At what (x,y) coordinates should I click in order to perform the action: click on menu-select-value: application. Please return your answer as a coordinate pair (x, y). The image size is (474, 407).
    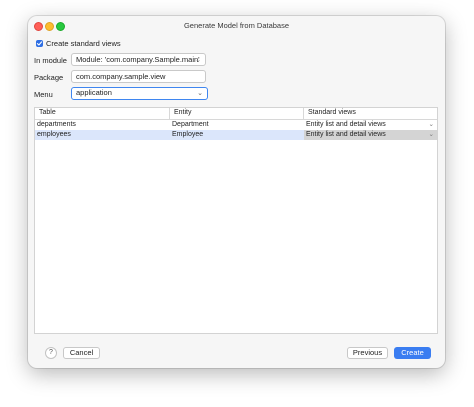
    Looking at the image, I should click on (94, 92).